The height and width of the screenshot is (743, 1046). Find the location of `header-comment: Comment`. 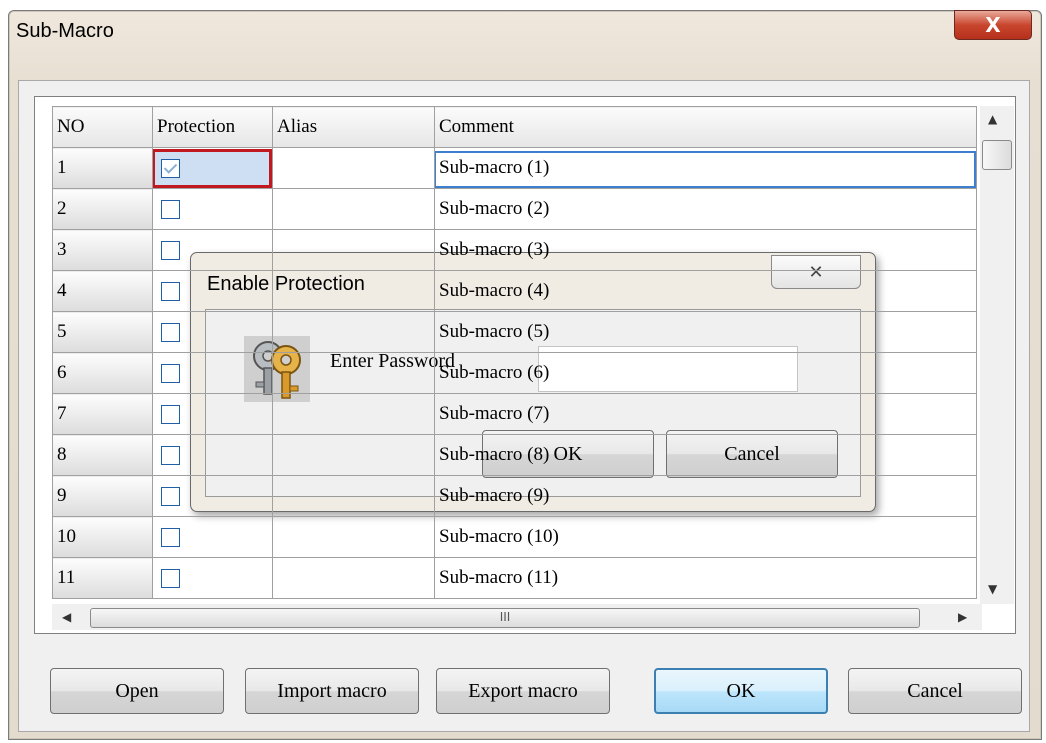

header-comment: Comment is located at coordinates (705, 127).